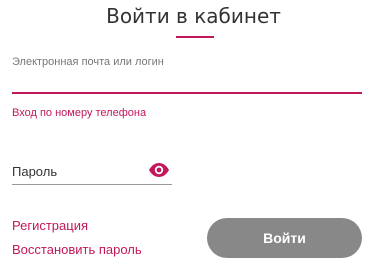 This screenshot has width=387, height=280. Describe the element at coordinates (159, 170) in the screenshot. I see `eye-icon` at that location.